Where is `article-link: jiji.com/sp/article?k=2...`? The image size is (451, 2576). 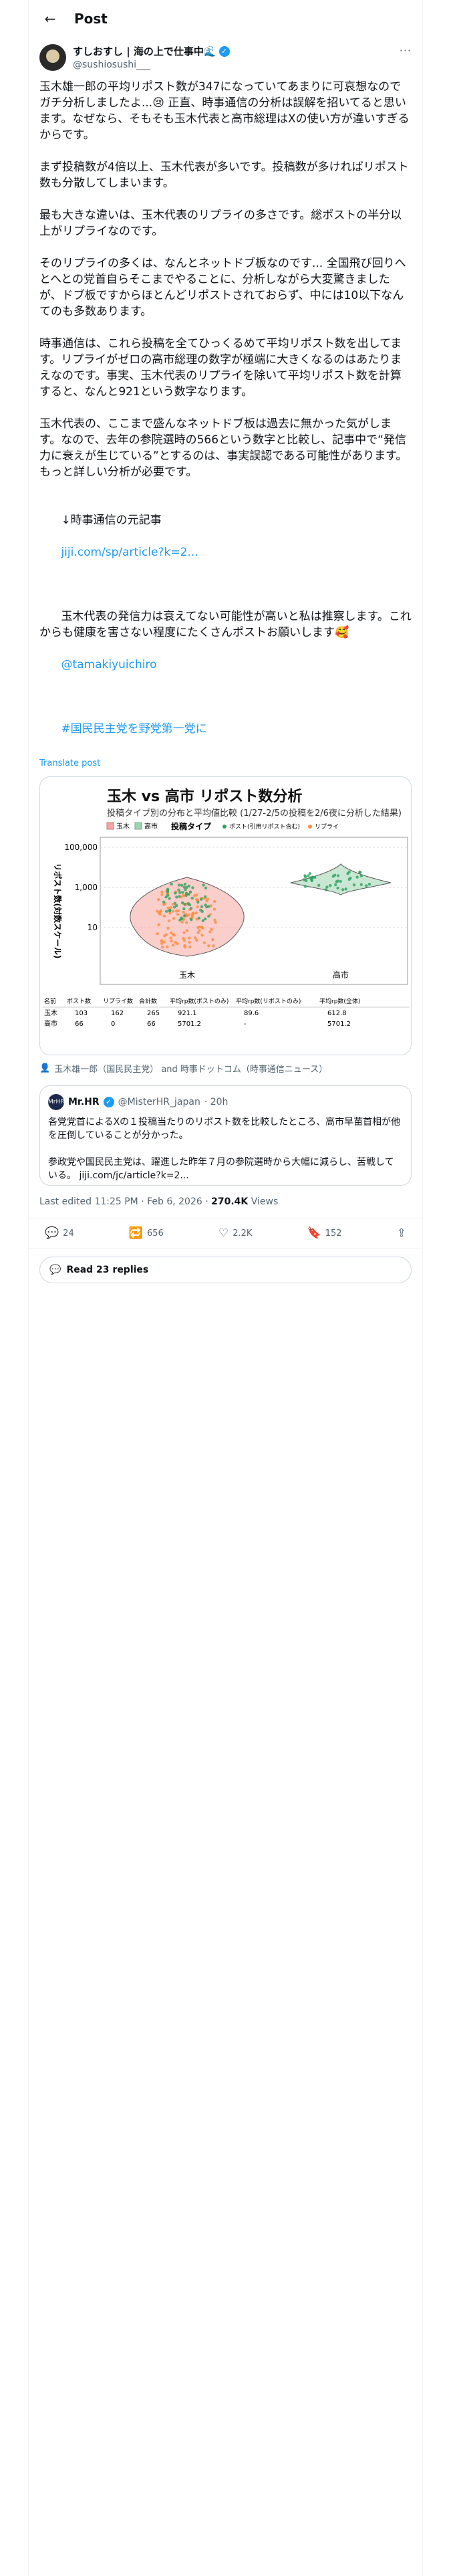 article-link: jiji.com/sp/article?k=2... is located at coordinates (129, 552).